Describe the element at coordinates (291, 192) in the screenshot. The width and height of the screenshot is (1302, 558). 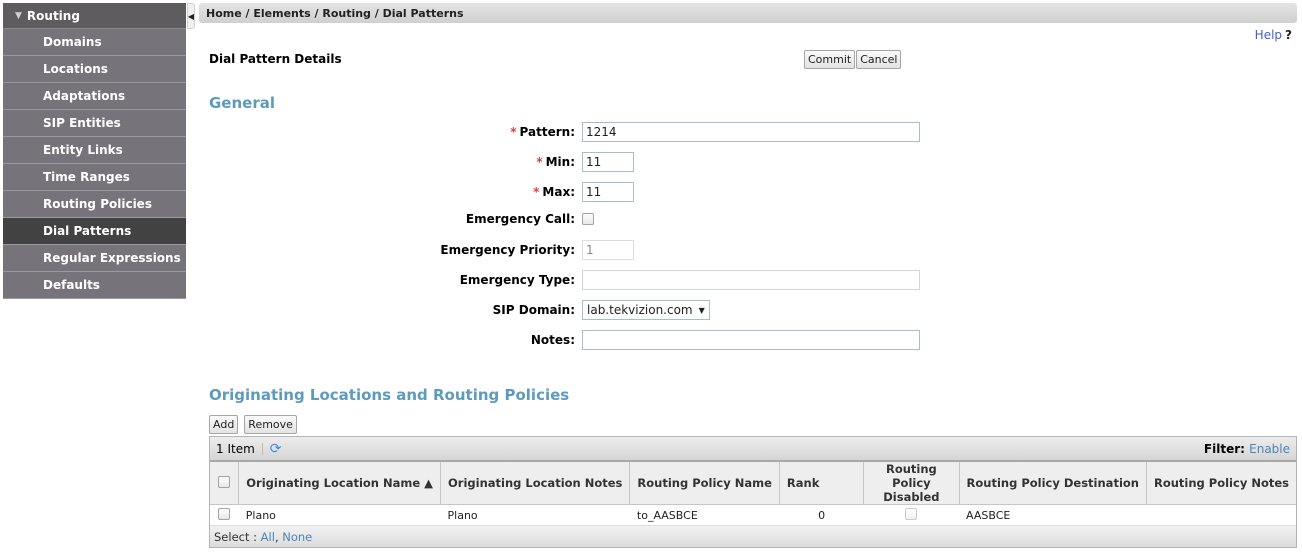
I see `max-label: * Max:` at that location.